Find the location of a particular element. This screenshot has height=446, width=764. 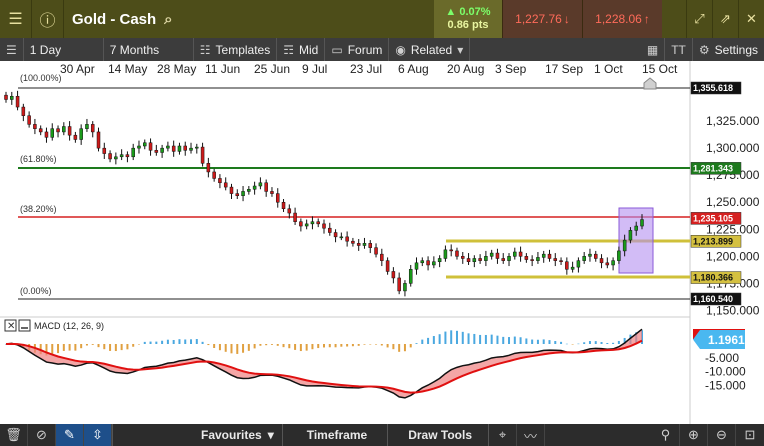

price-tag: 1,213.899 is located at coordinates (713, 241).